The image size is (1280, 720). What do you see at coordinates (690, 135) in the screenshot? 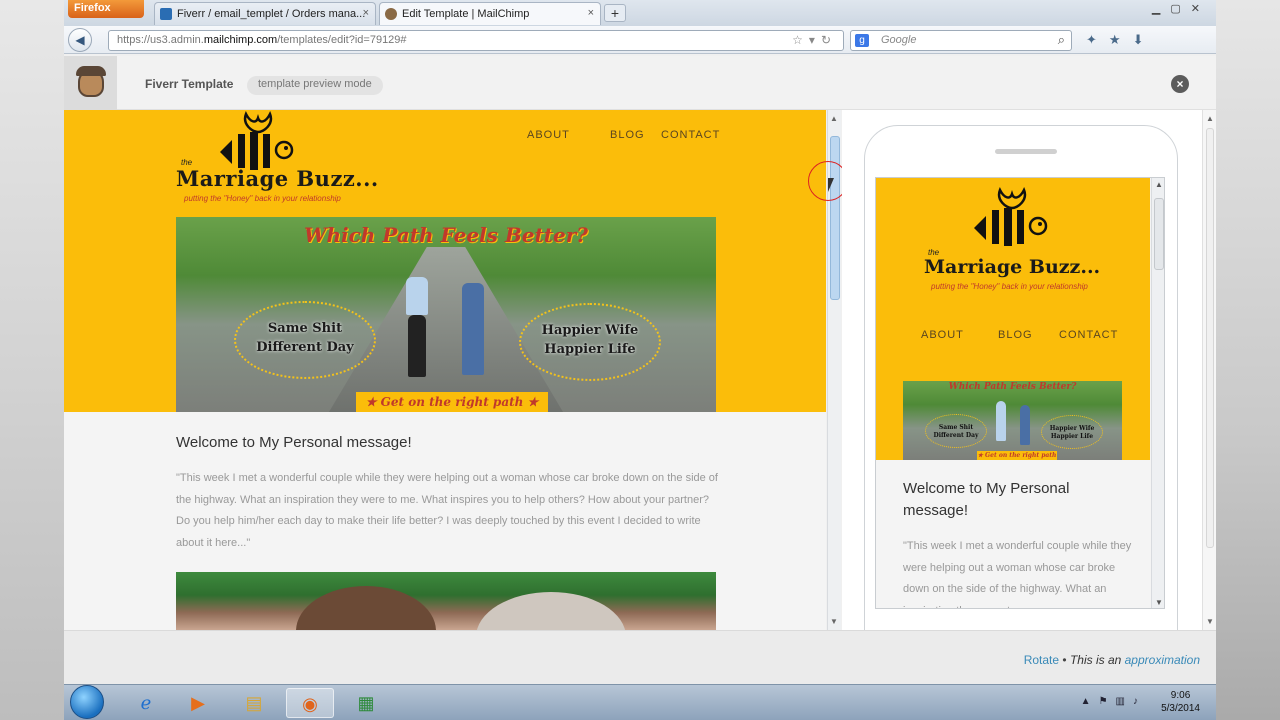
I see `email-nav-contact: CONTACT` at bounding box center [690, 135].